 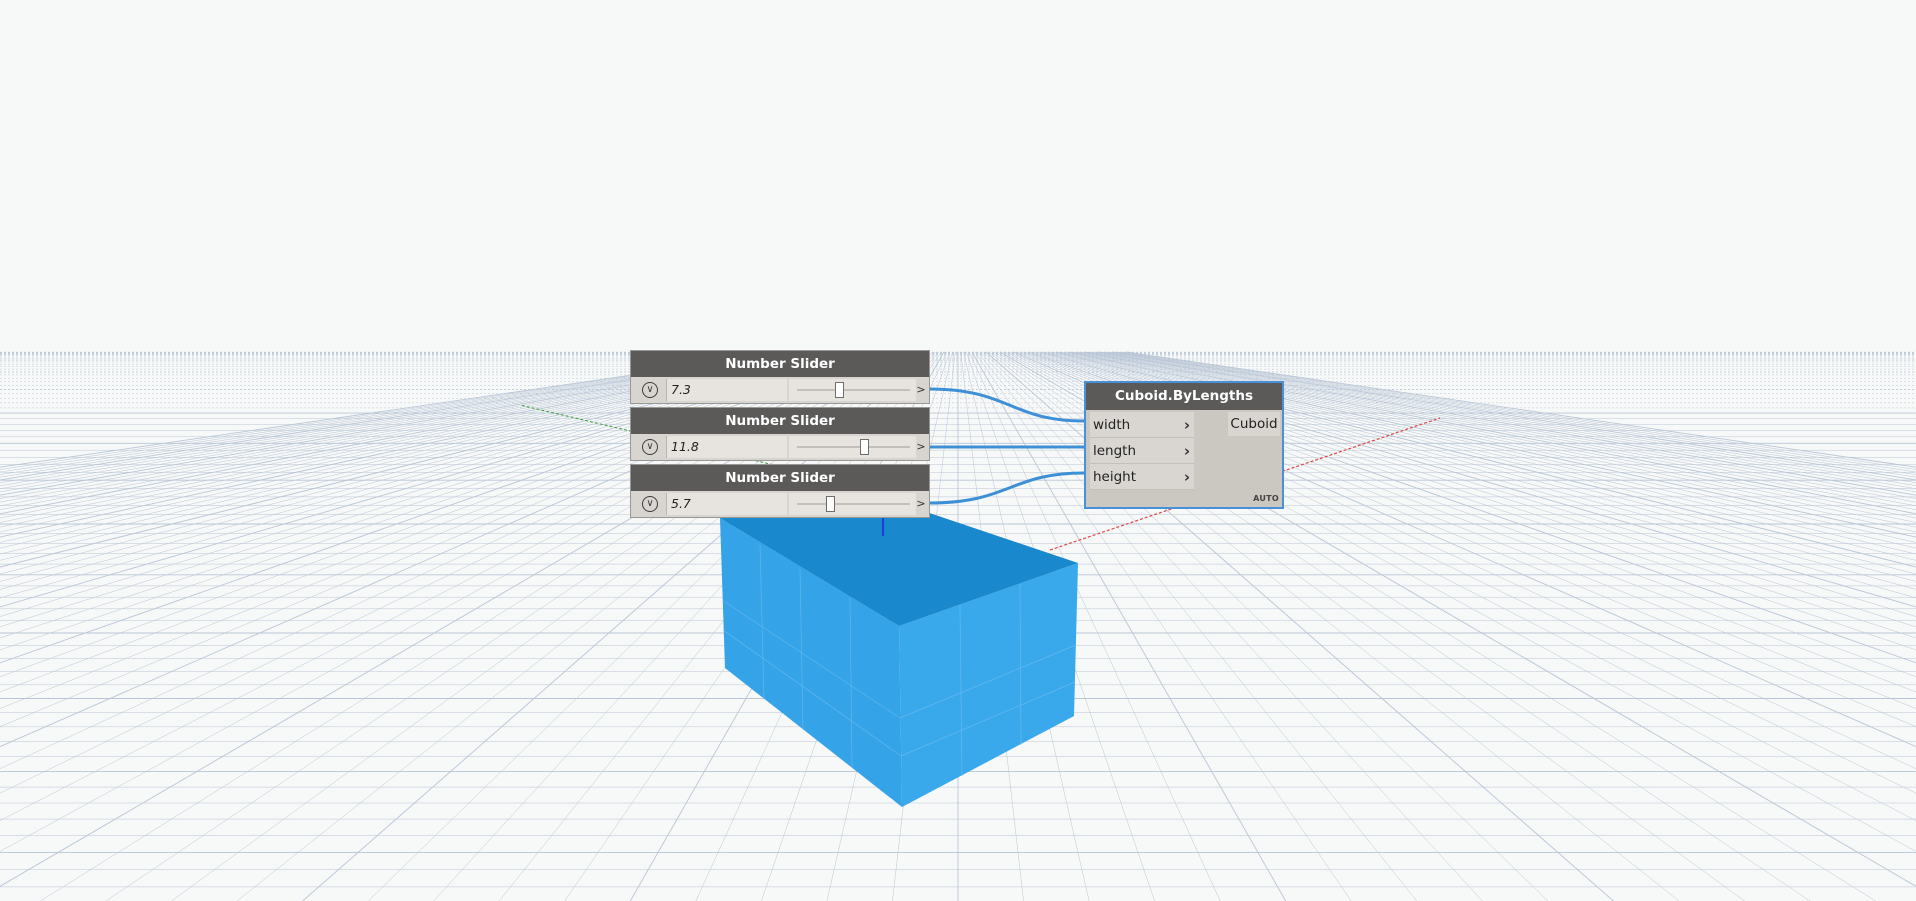 What do you see at coordinates (1184, 396) in the screenshot?
I see `node-title: Cuboid.ByLengths` at bounding box center [1184, 396].